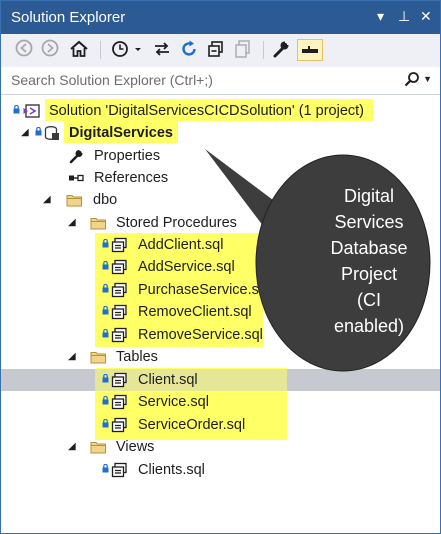 This screenshot has width=441, height=534. Describe the element at coordinates (380, 16) in the screenshot. I see `window-menu-dropdown-icon: ▾` at that location.